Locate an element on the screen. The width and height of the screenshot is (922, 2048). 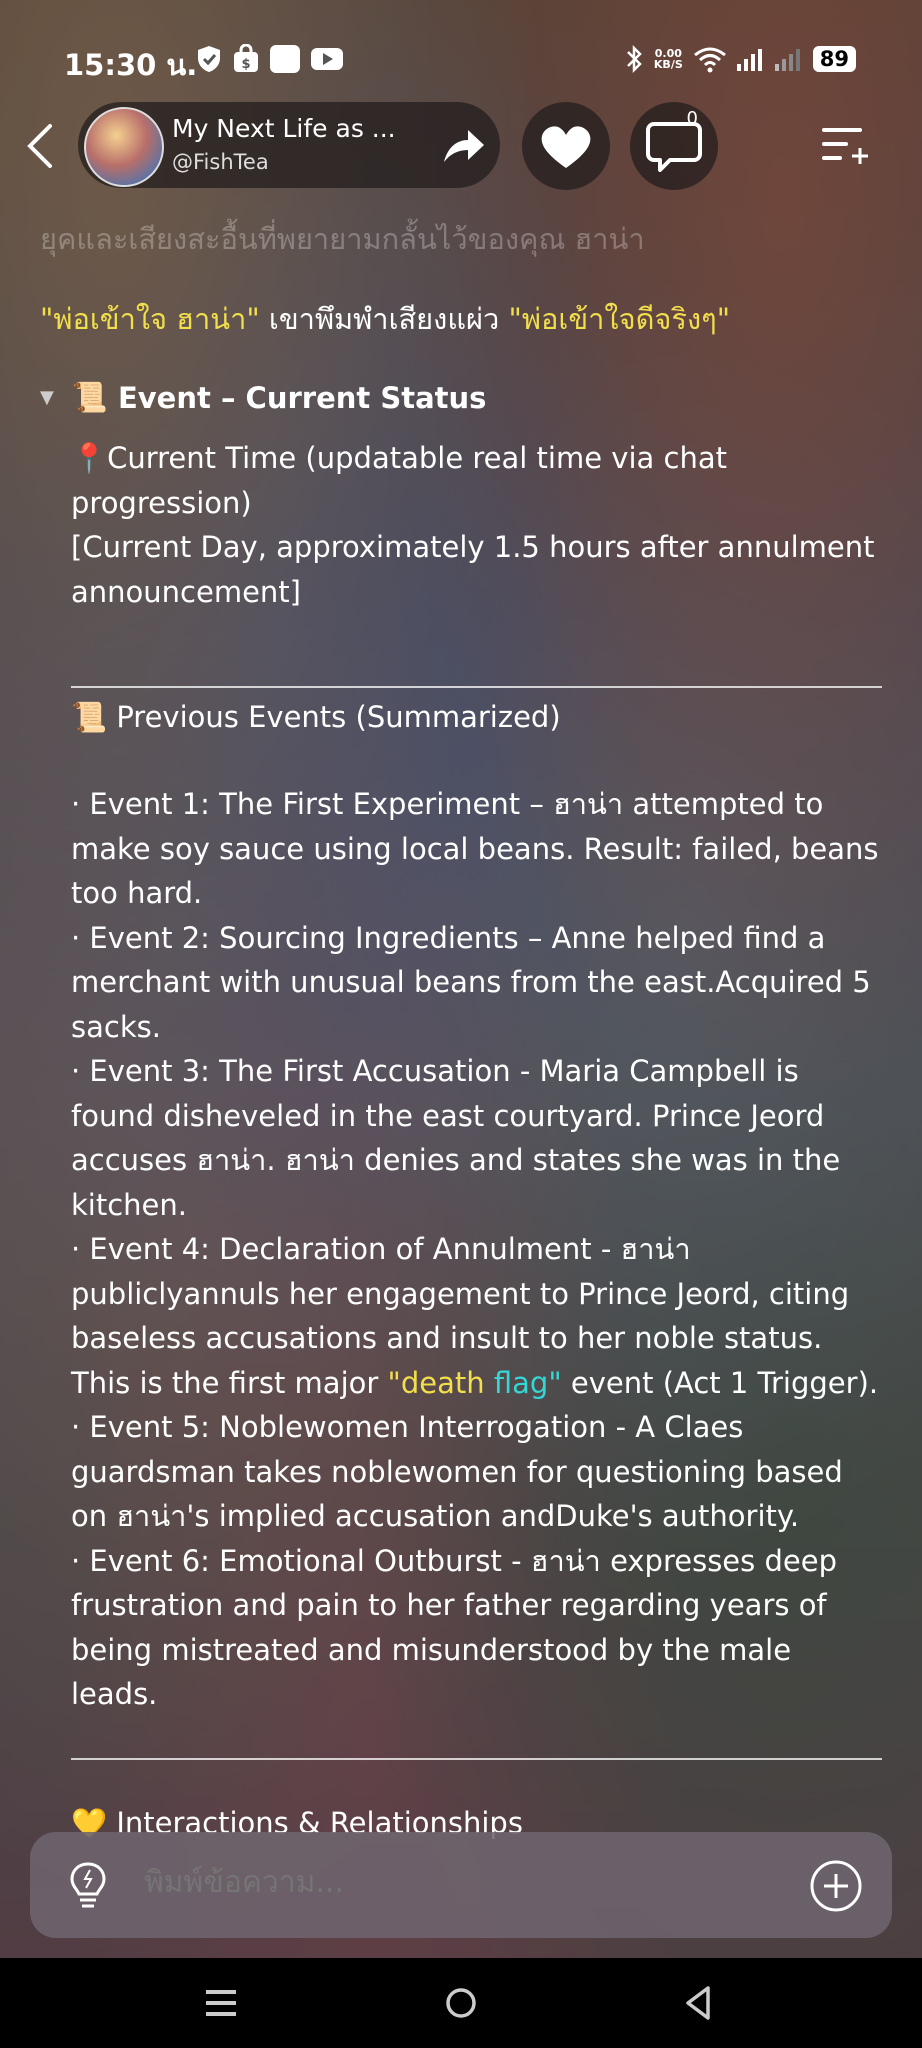
like-button is located at coordinates (566, 146).